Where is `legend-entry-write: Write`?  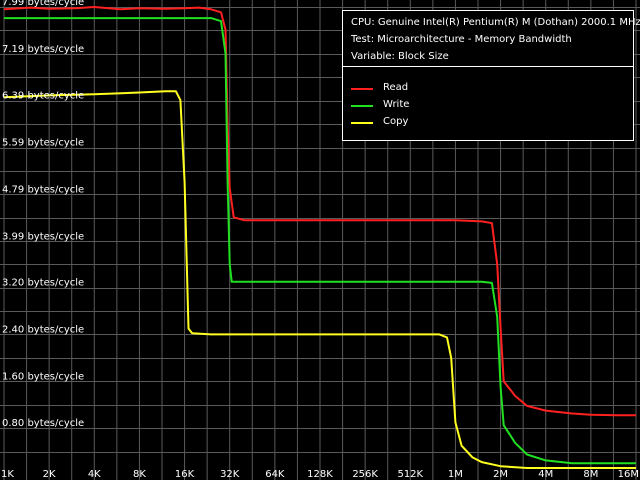
legend-entry-write: Write is located at coordinates (481, 106).